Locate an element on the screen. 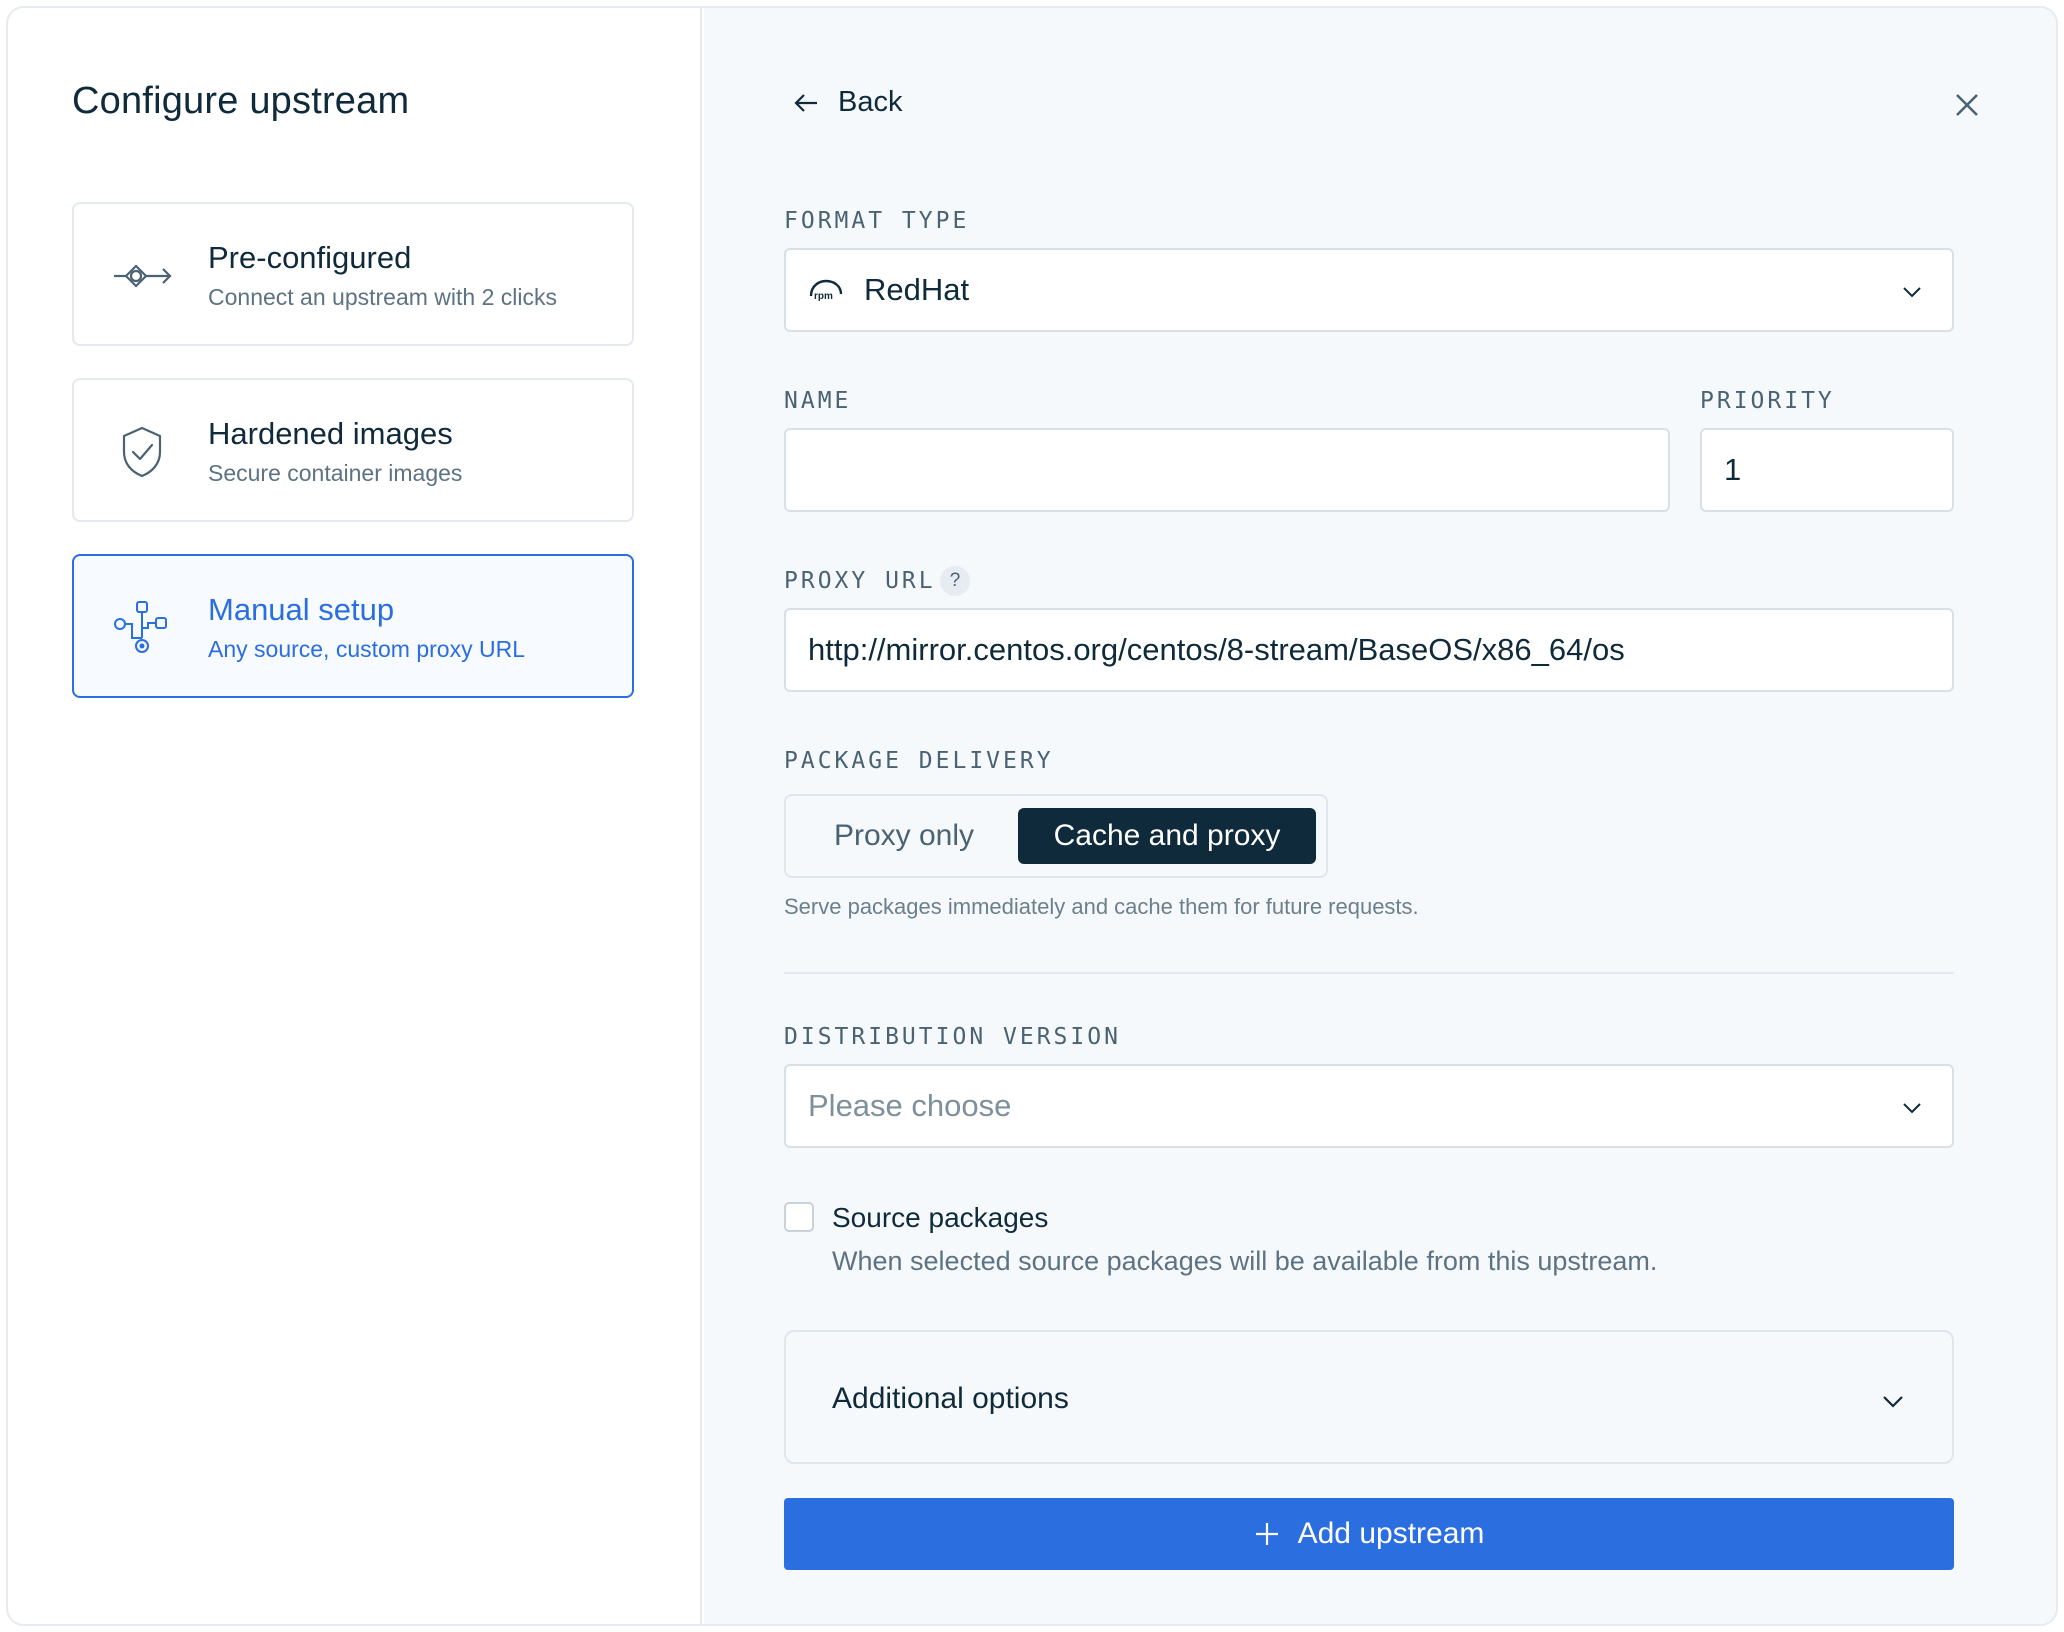 The width and height of the screenshot is (2064, 1632). svg-text: rpm is located at coordinates (823, 296).